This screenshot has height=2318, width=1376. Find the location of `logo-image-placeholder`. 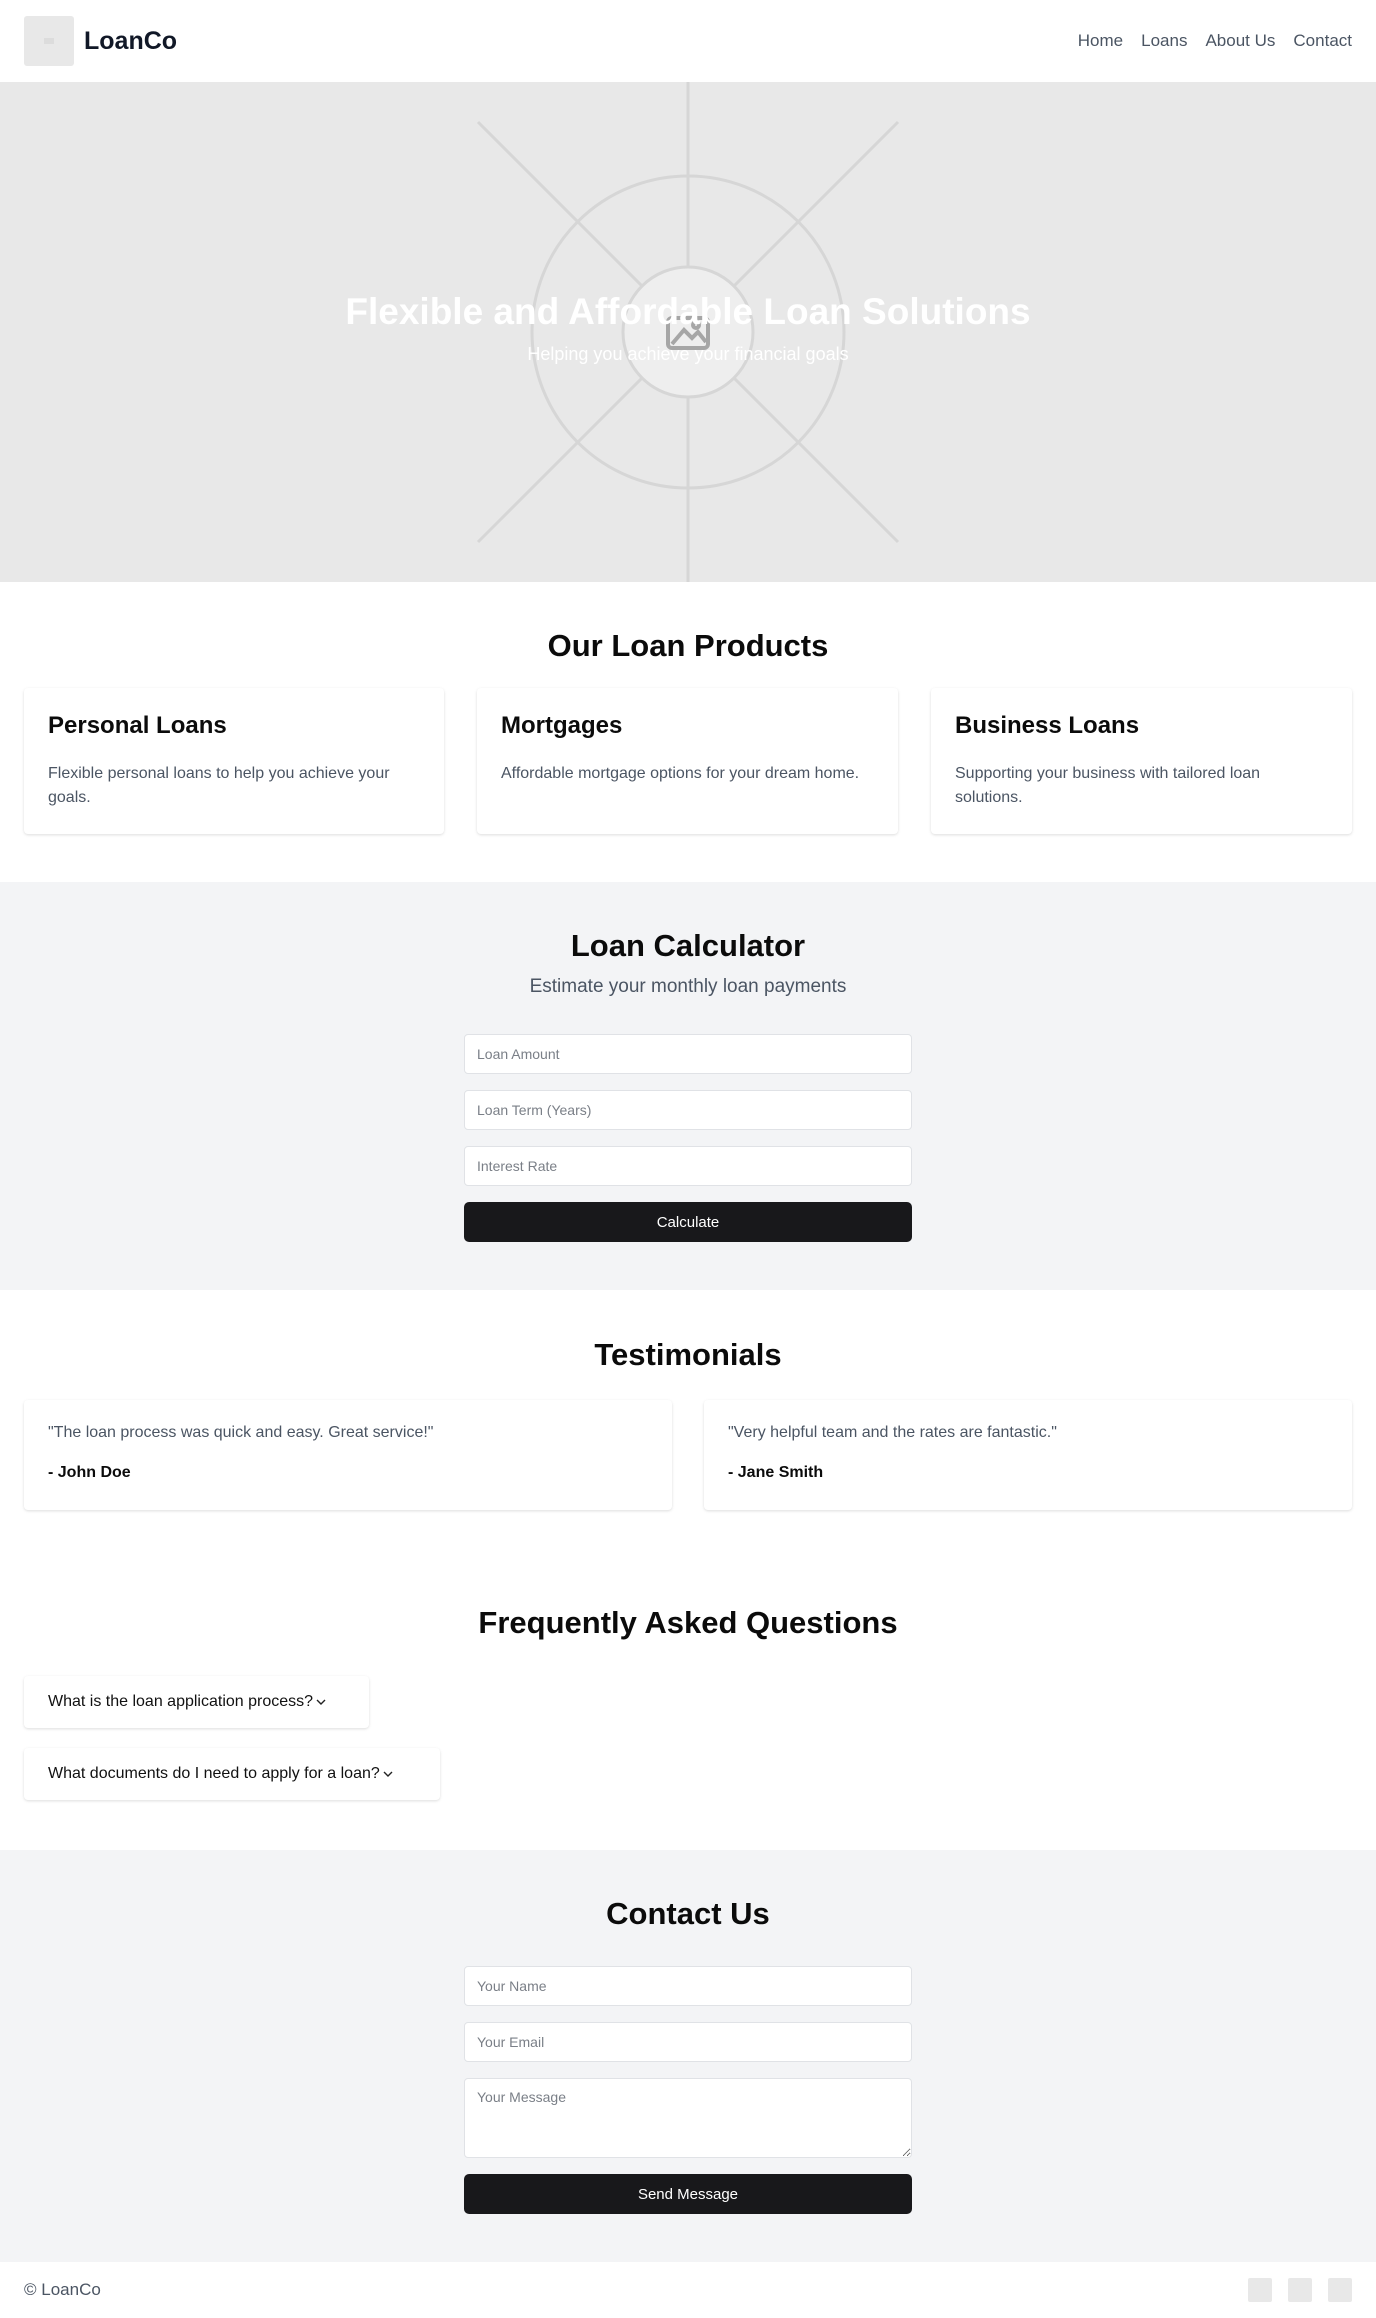

logo-image-placeholder is located at coordinates (49, 41).